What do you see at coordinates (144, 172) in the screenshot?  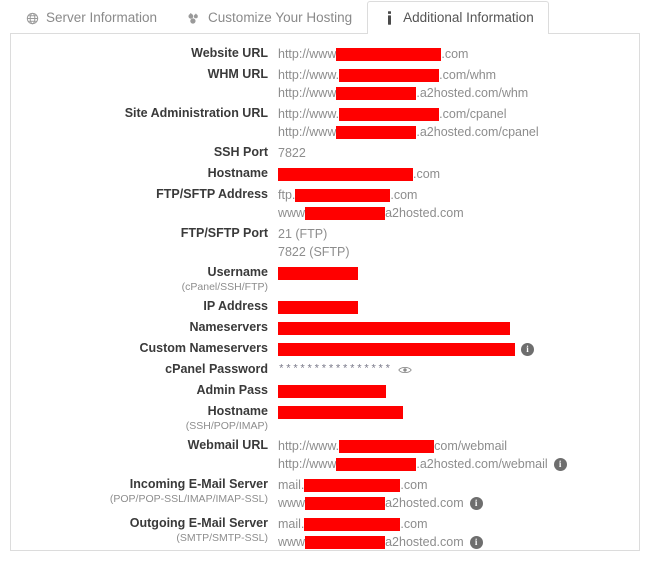 I see `row-label-cell: Hostname` at bounding box center [144, 172].